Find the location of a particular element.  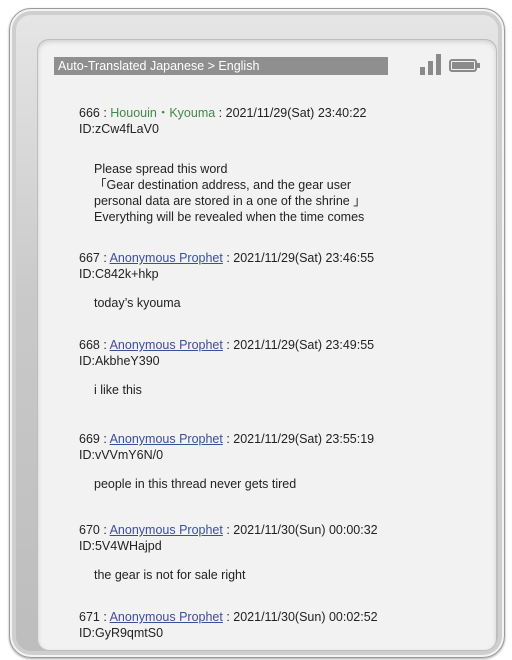

post-date: 2021/11/30(Sun) 00:02:52 is located at coordinates (305, 617).